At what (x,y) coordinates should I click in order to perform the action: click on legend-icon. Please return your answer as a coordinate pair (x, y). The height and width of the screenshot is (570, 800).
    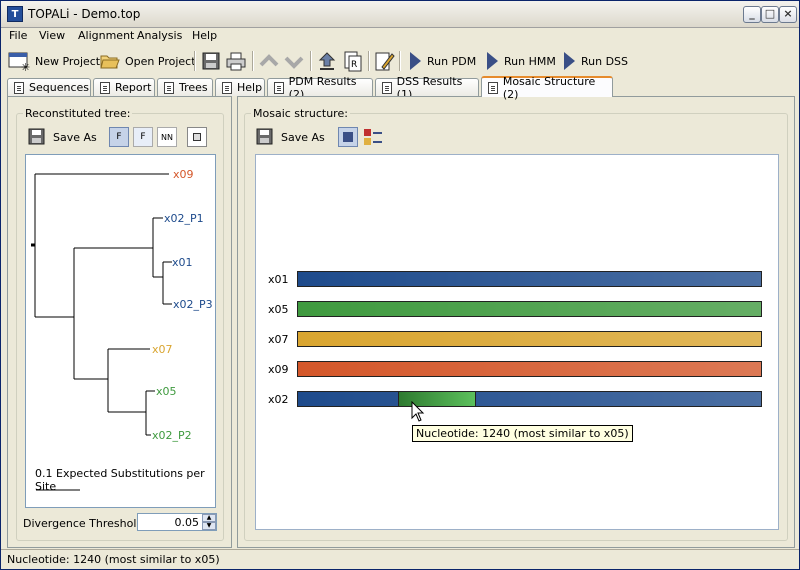
    Looking at the image, I should click on (373, 137).